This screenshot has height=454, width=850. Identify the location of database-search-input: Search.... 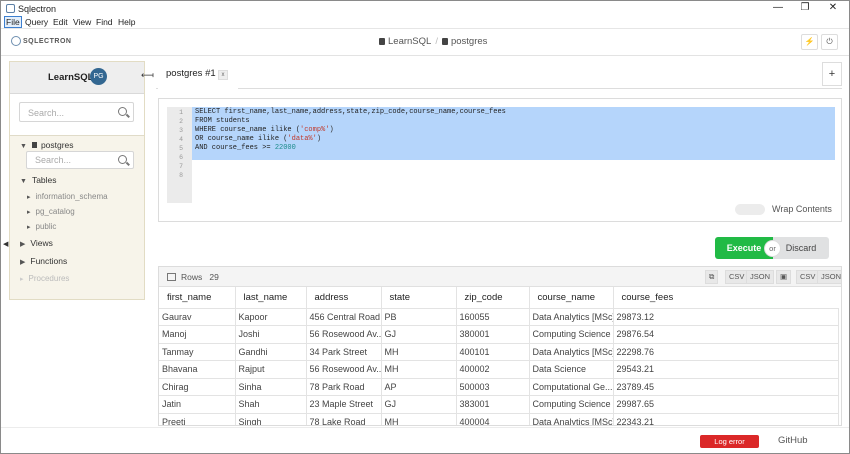
(80, 160).